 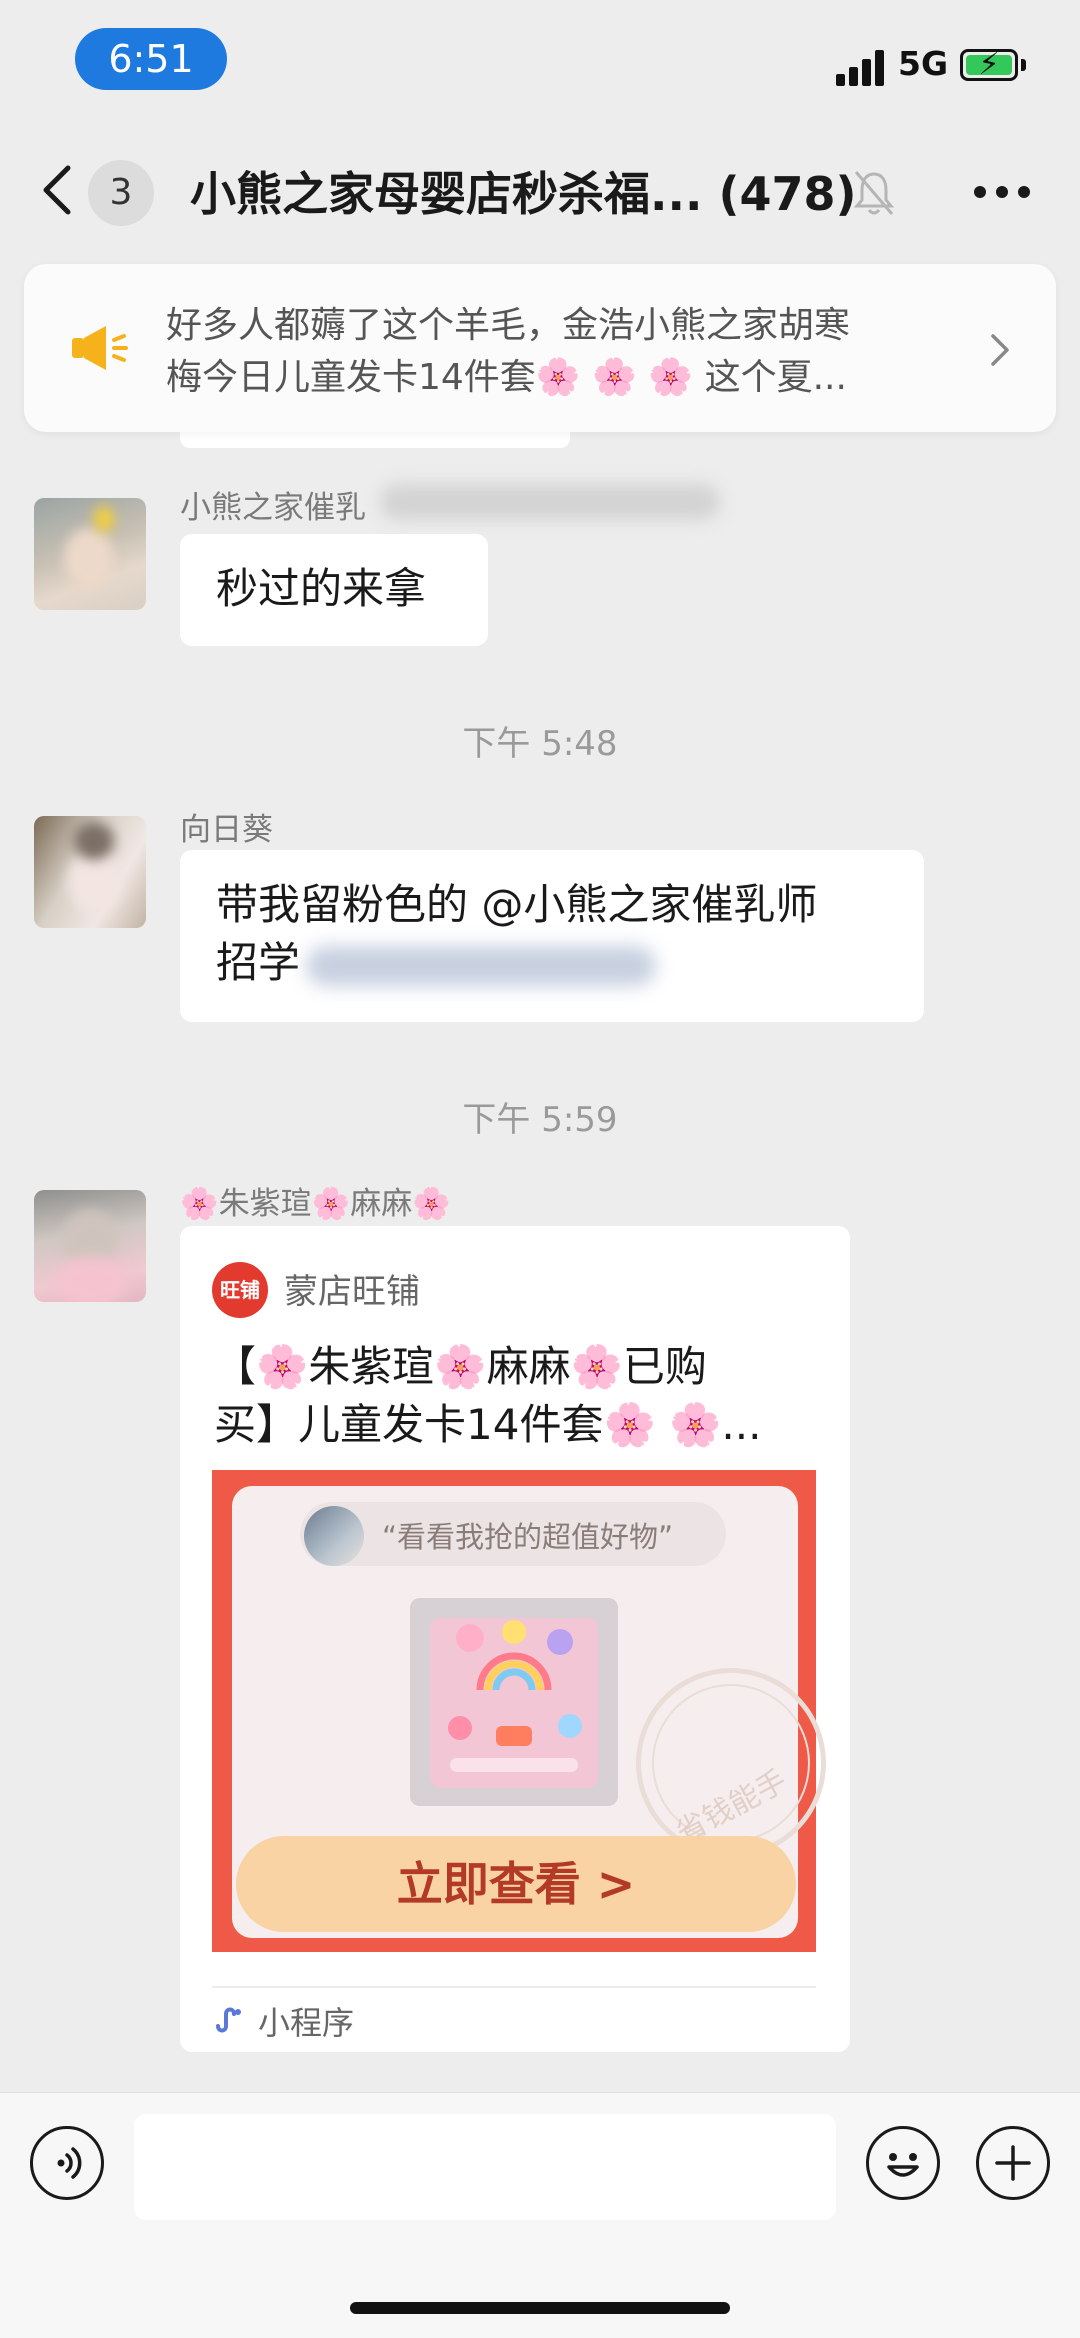 What do you see at coordinates (460, 1366) in the screenshot?
I see `card-title-line1: 【🌸朱紫瑄🌸麻麻🌸已购` at bounding box center [460, 1366].